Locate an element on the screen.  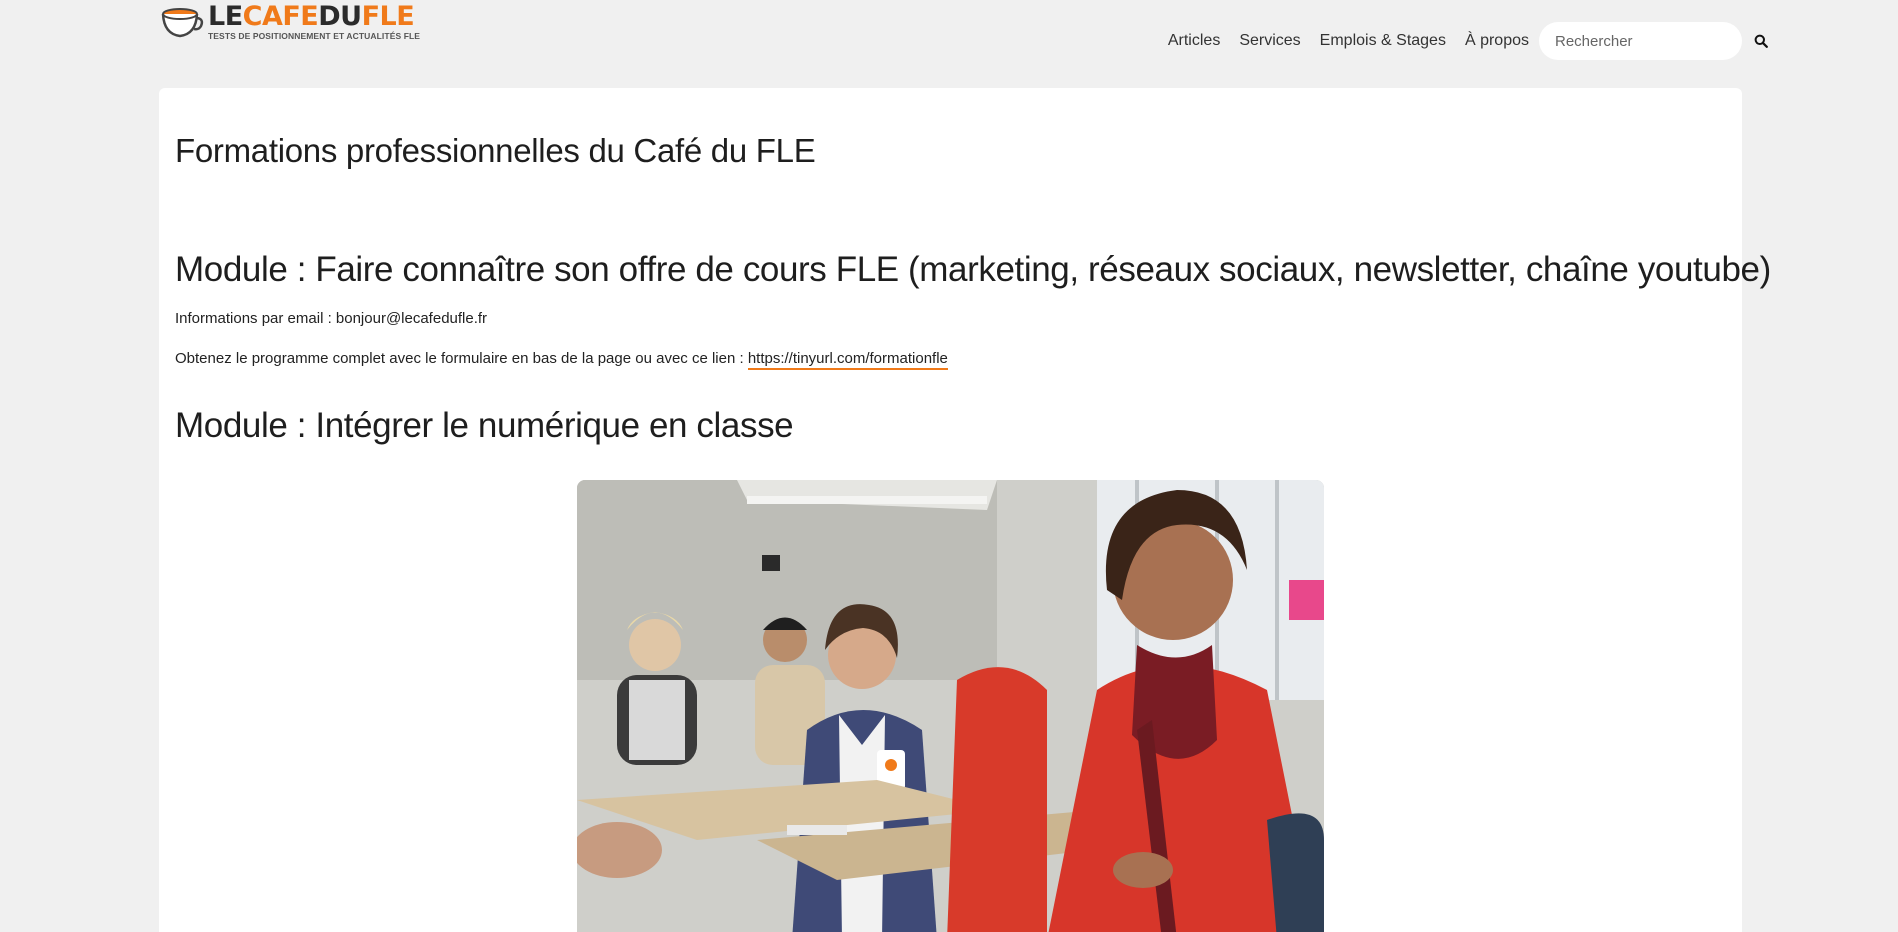
coffee-cup-icon is located at coordinates (182, 23).